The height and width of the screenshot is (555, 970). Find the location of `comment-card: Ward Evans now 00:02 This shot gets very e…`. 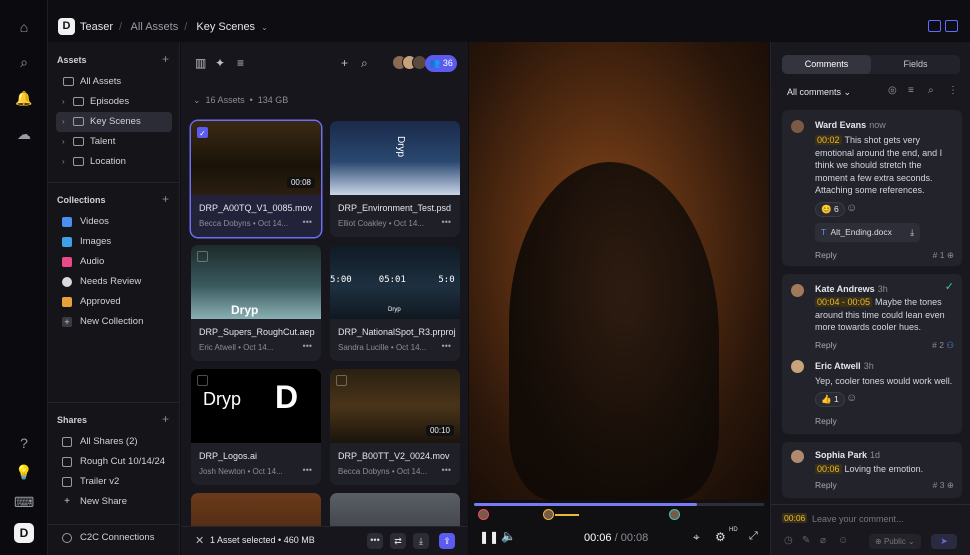

comment-card: Ward Evans now 00:02 This shot gets very e… is located at coordinates (872, 188).